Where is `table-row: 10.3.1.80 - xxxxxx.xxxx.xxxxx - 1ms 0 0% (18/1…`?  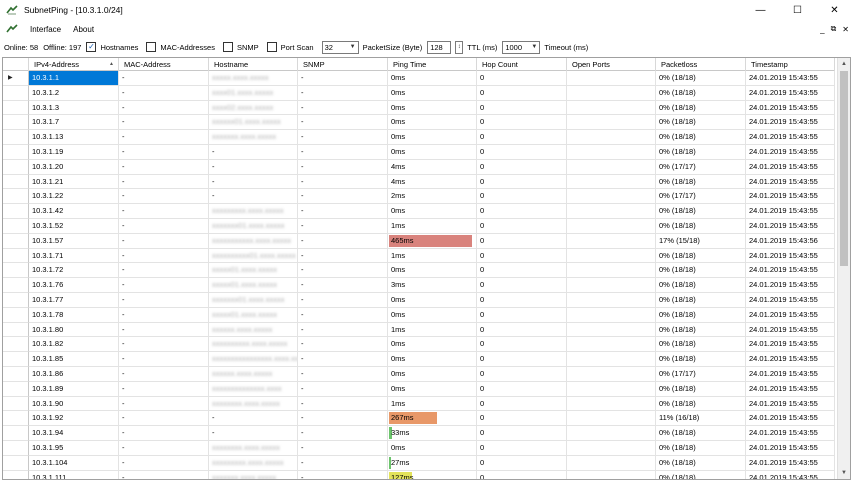 table-row: 10.3.1.80 - xxxxxx.xxxx.xxxxx - 1ms 0 0% (18/1… is located at coordinates (419, 330).